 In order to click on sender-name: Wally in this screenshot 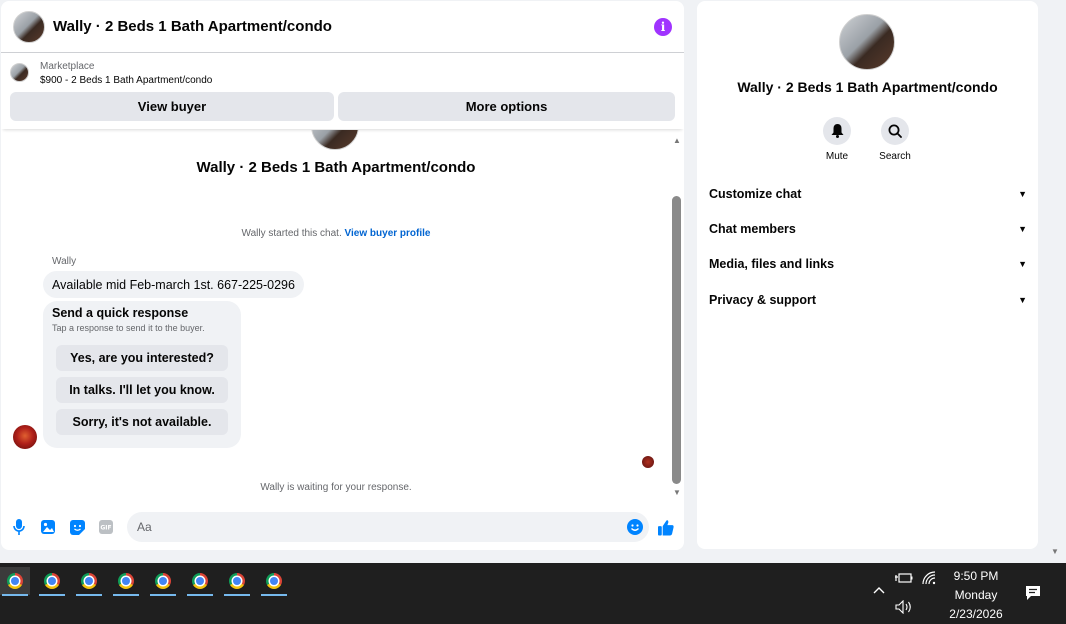, I will do `click(64, 261)`.